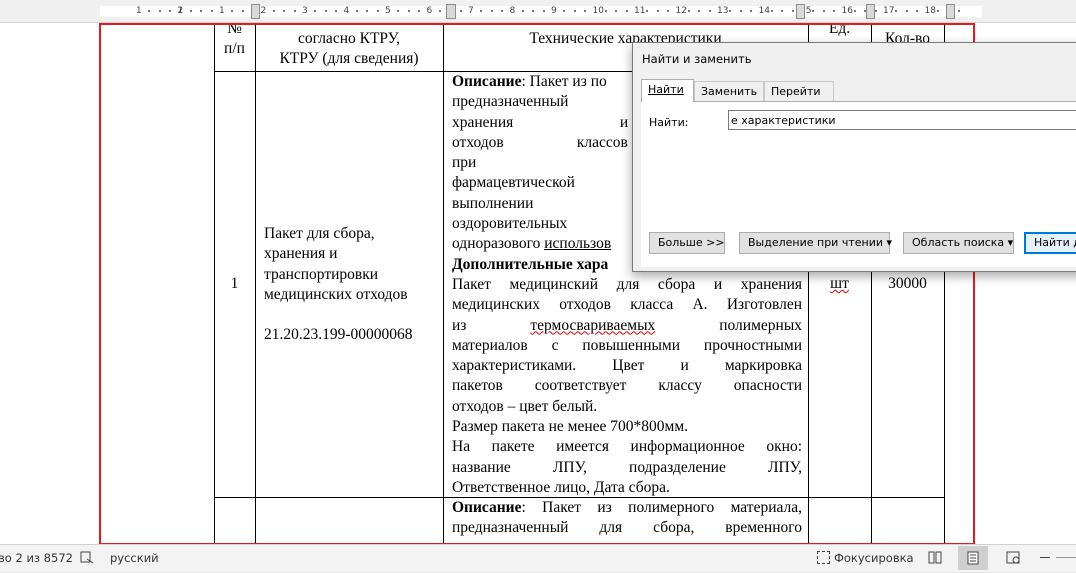 The width and height of the screenshot is (1076, 573). I want to click on find-in-button: Область поиска ▾, so click(958, 243).